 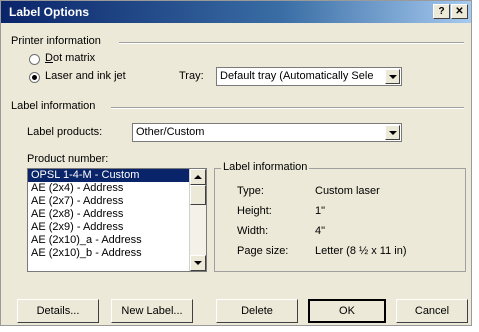 What do you see at coordinates (198, 177) in the screenshot?
I see `scroll-up-icon` at bounding box center [198, 177].